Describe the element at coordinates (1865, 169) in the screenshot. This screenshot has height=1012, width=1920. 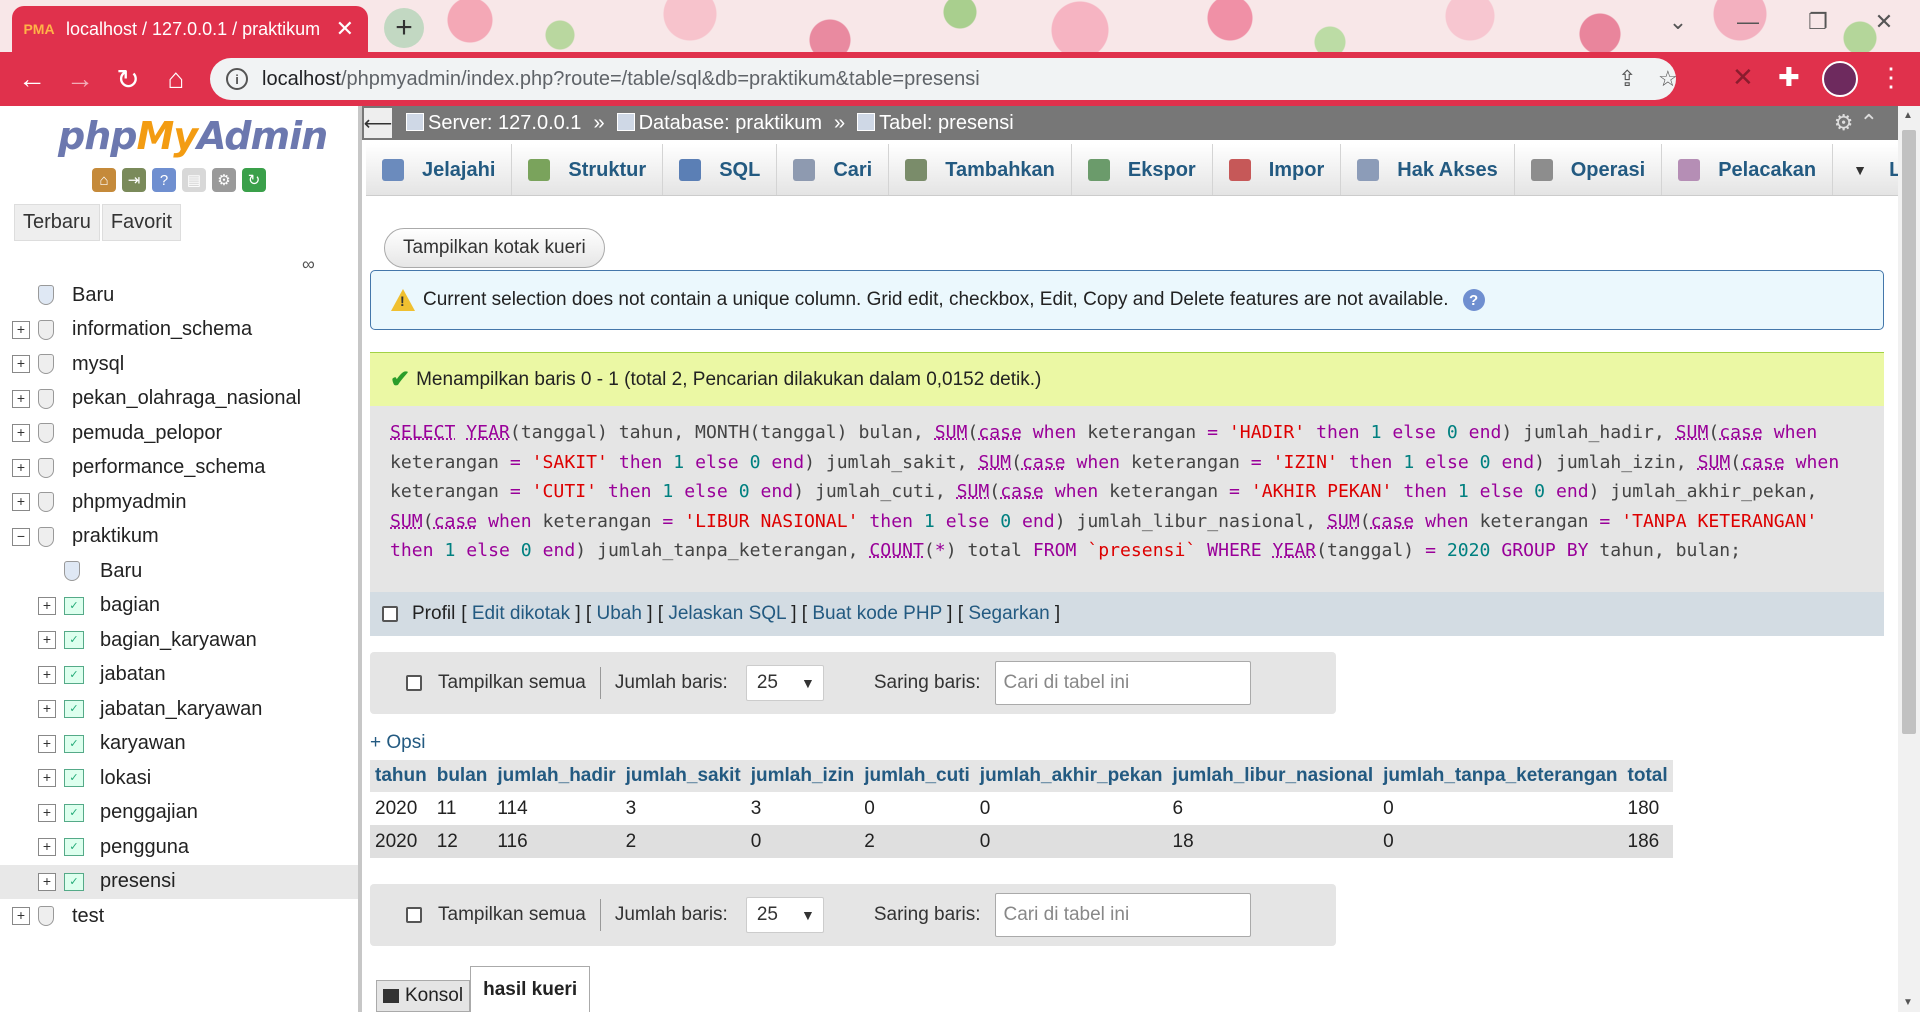
I see `tab-lai: ▼ Lai` at that location.